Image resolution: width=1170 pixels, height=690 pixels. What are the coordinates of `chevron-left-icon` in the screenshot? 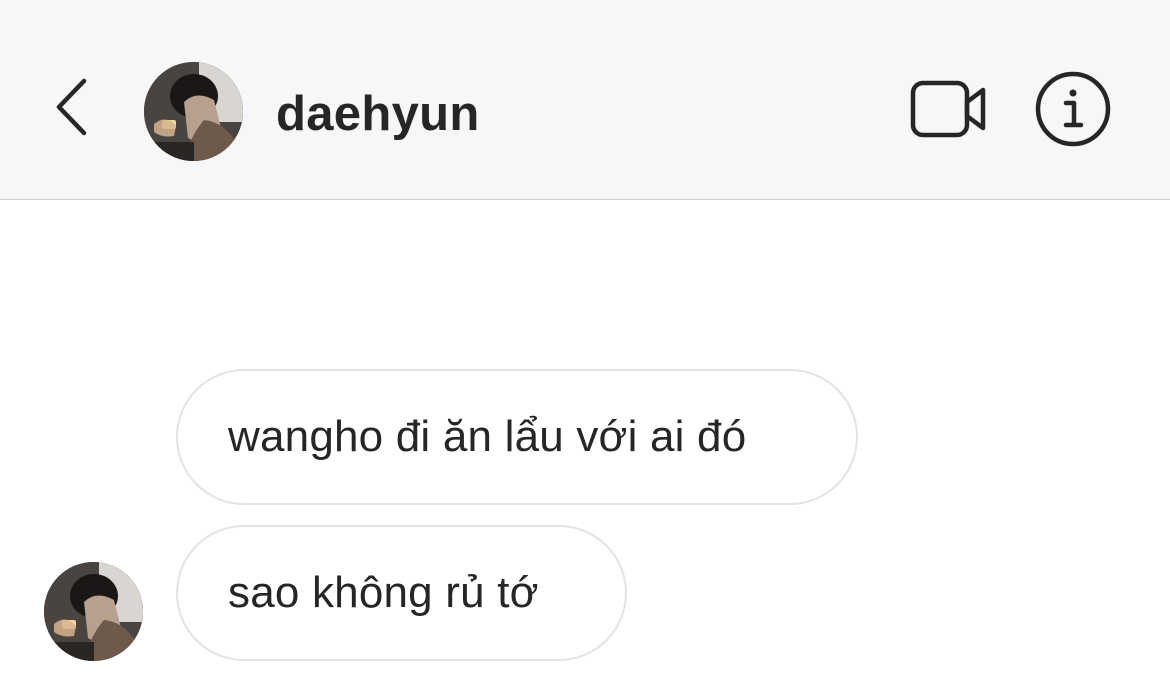 It's located at (72, 109).